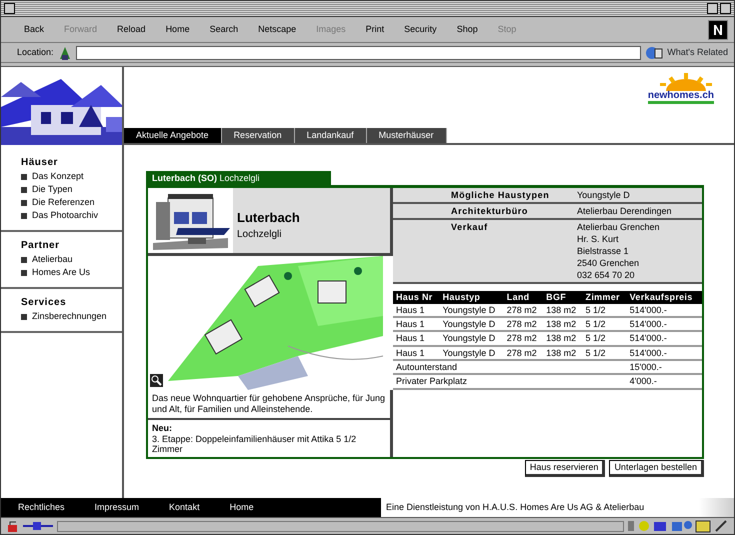 The image size is (735, 535). I want to click on section-heading: Partner, so click(41, 246).